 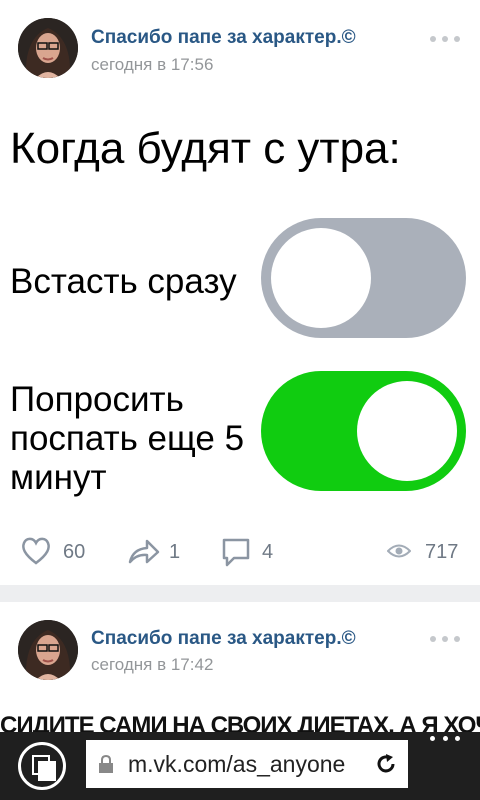 What do you see at coordinates (42, 766) in the screenshot?
I see `tabs-icon` at bounding box center [42, 766].